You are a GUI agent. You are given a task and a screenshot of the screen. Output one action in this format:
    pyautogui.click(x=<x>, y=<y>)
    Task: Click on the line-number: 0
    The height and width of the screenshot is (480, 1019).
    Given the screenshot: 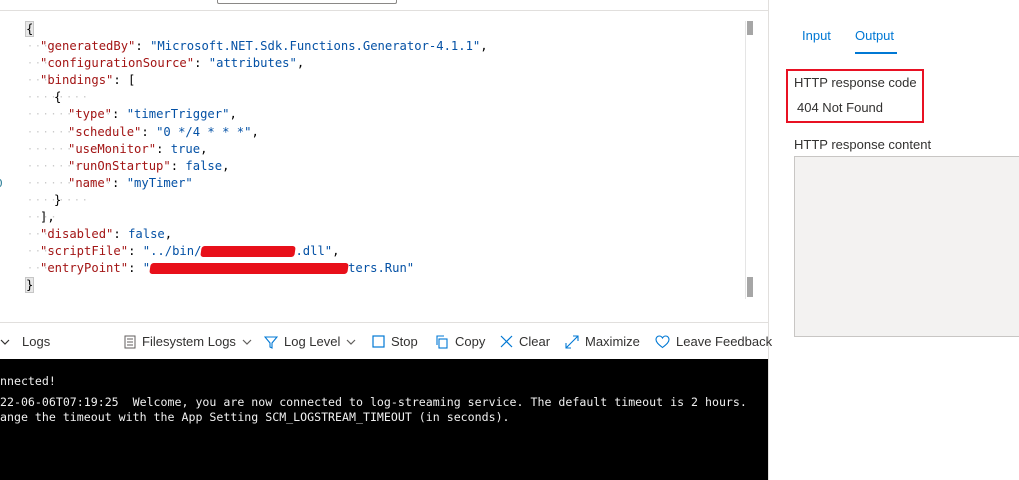 What is the action you would take?
    pyautogui.click(x=3, y=183)
    